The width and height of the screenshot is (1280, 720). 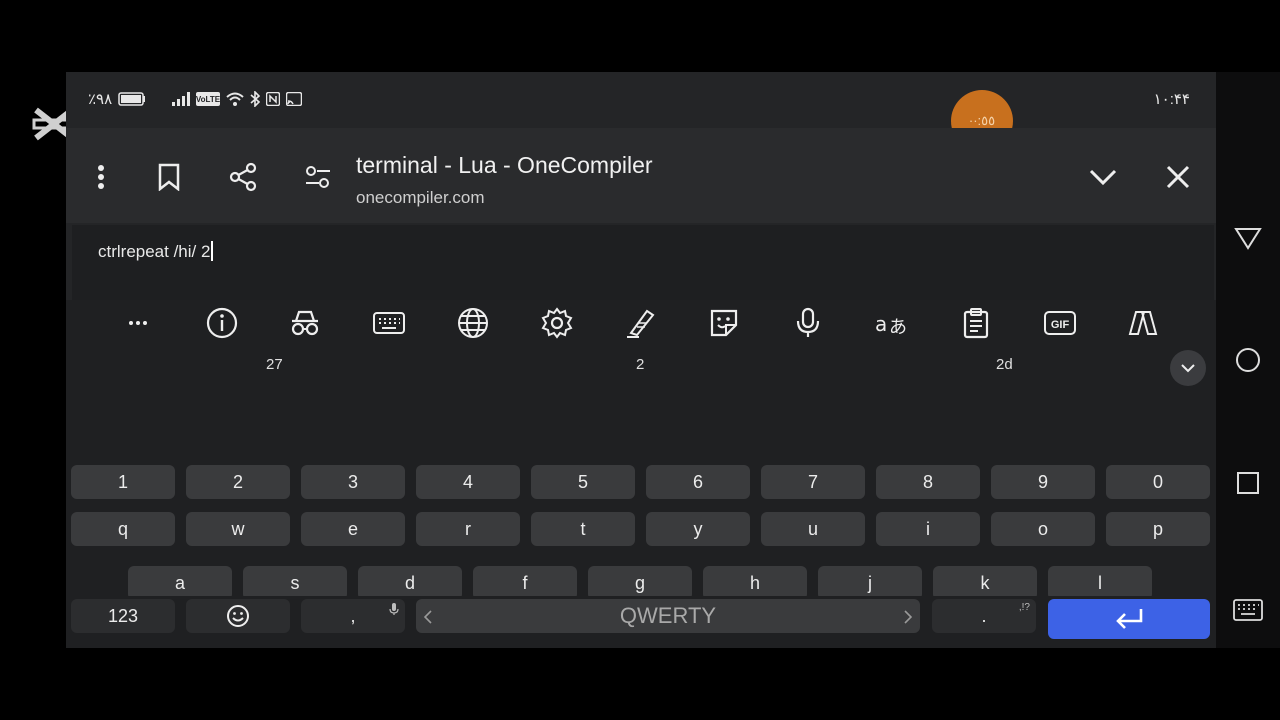 I want to click on suggestion-1: 27, so click(x=274, y=364).